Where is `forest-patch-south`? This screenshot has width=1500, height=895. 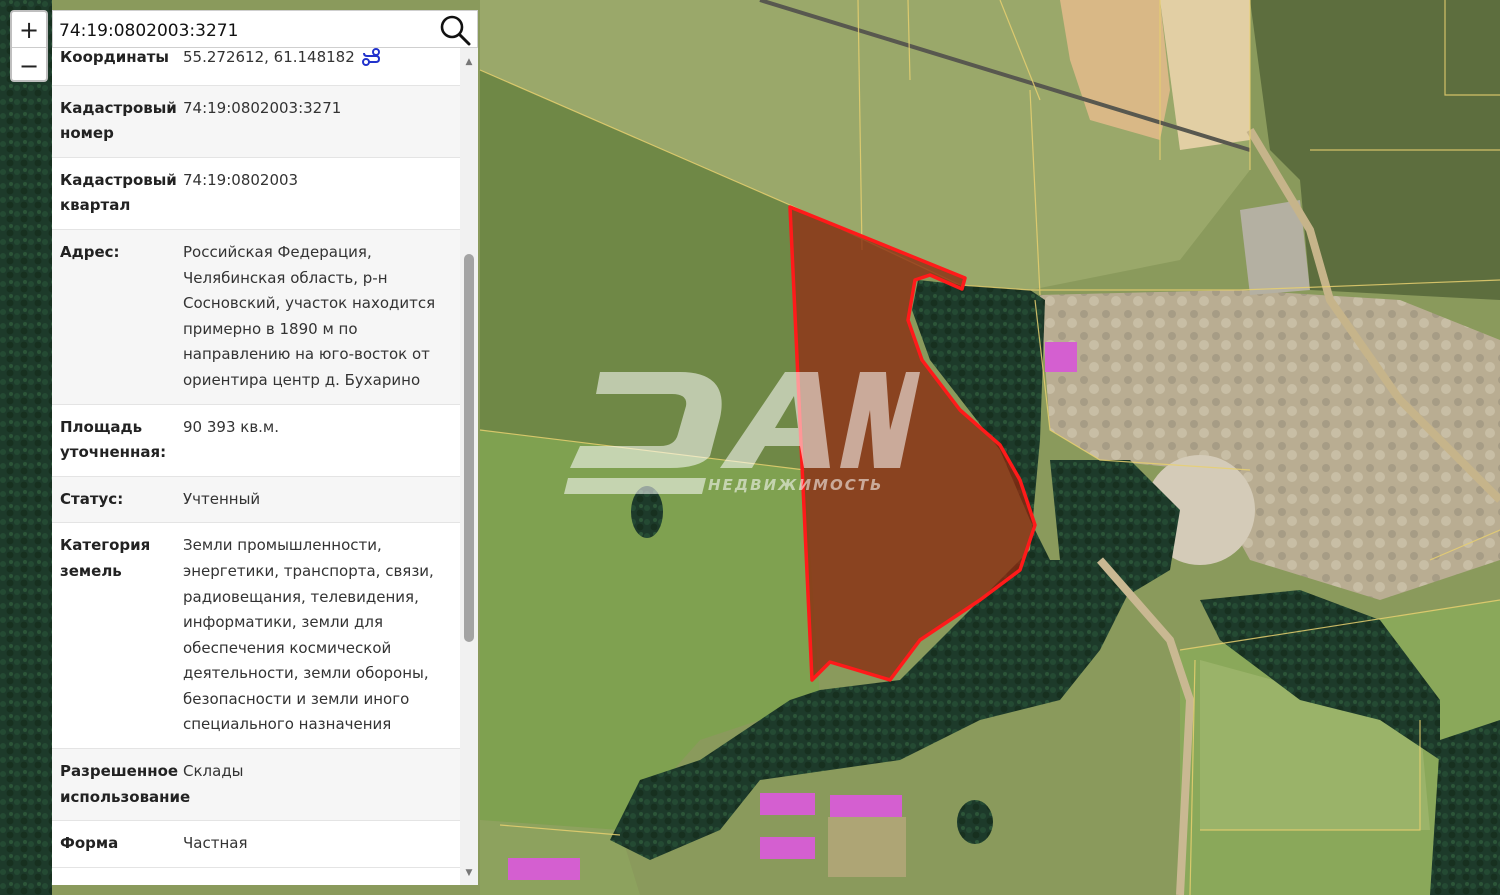
forest-patch-south is located at coordinates (975, 822).